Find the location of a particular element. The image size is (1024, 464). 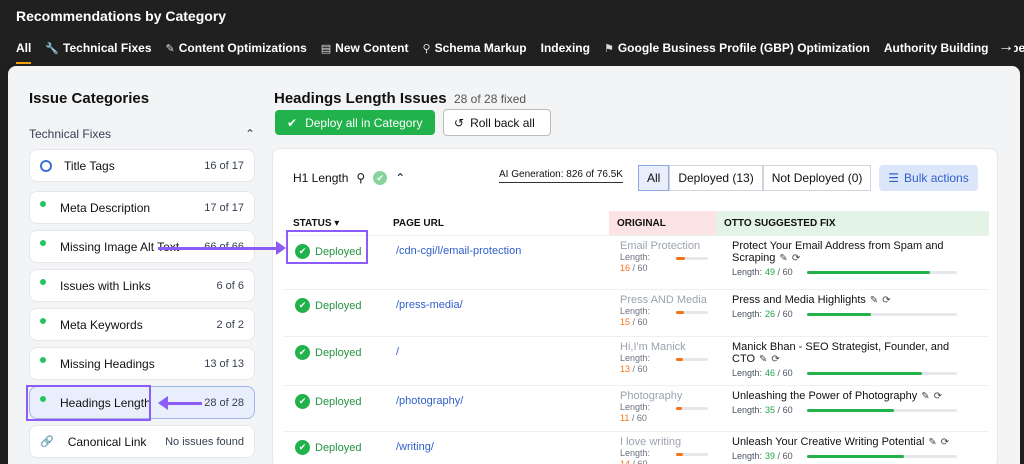

link-icon: 🔗 is located at coordinates (47, 442).